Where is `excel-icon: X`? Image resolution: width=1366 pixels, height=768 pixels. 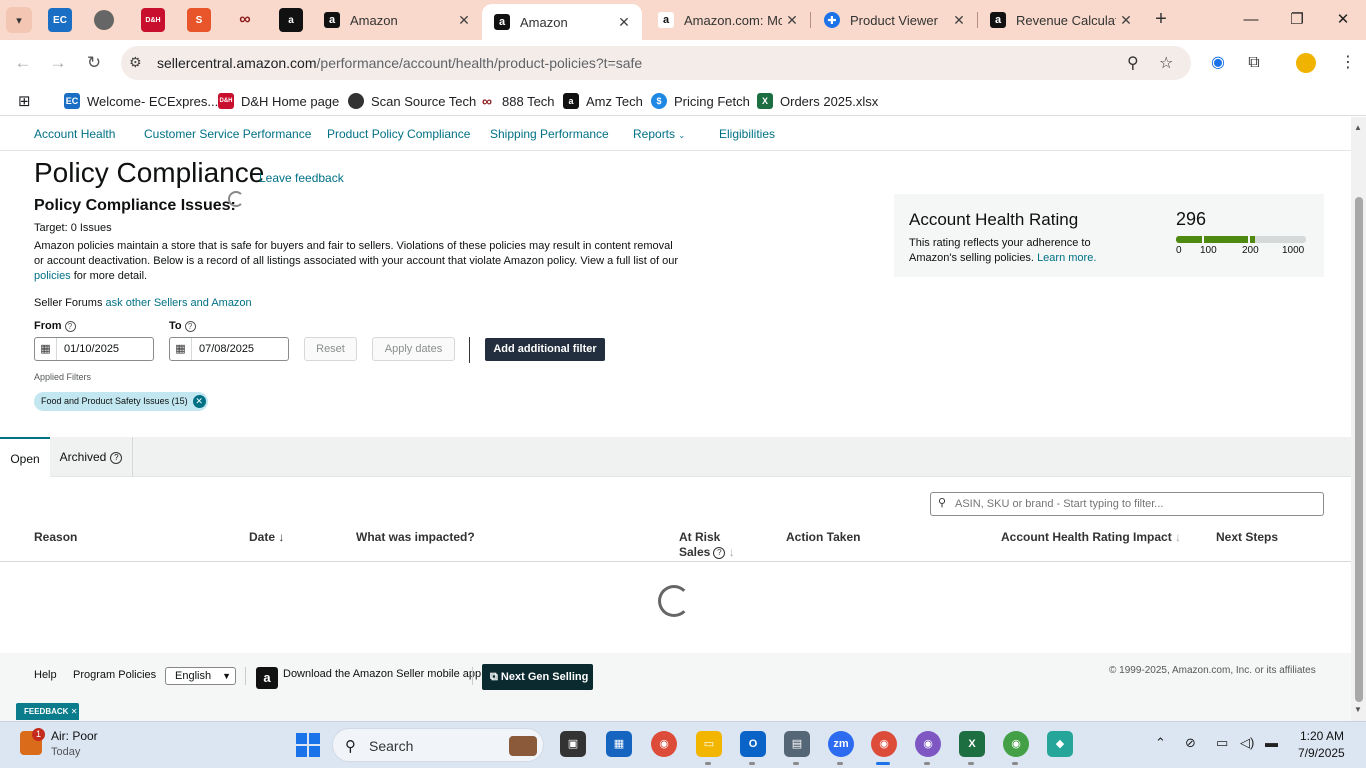
excel-icon: X is located at coordinates (972, 744).